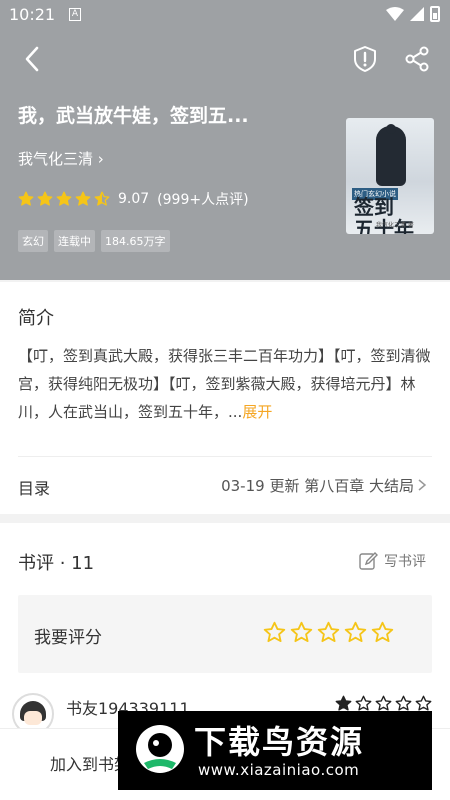 This screenshot has width=450, height=800. Describe the element at coordinates (160, 749) in the screenshot. I see `watermark-bird-logo-icon` at that location.